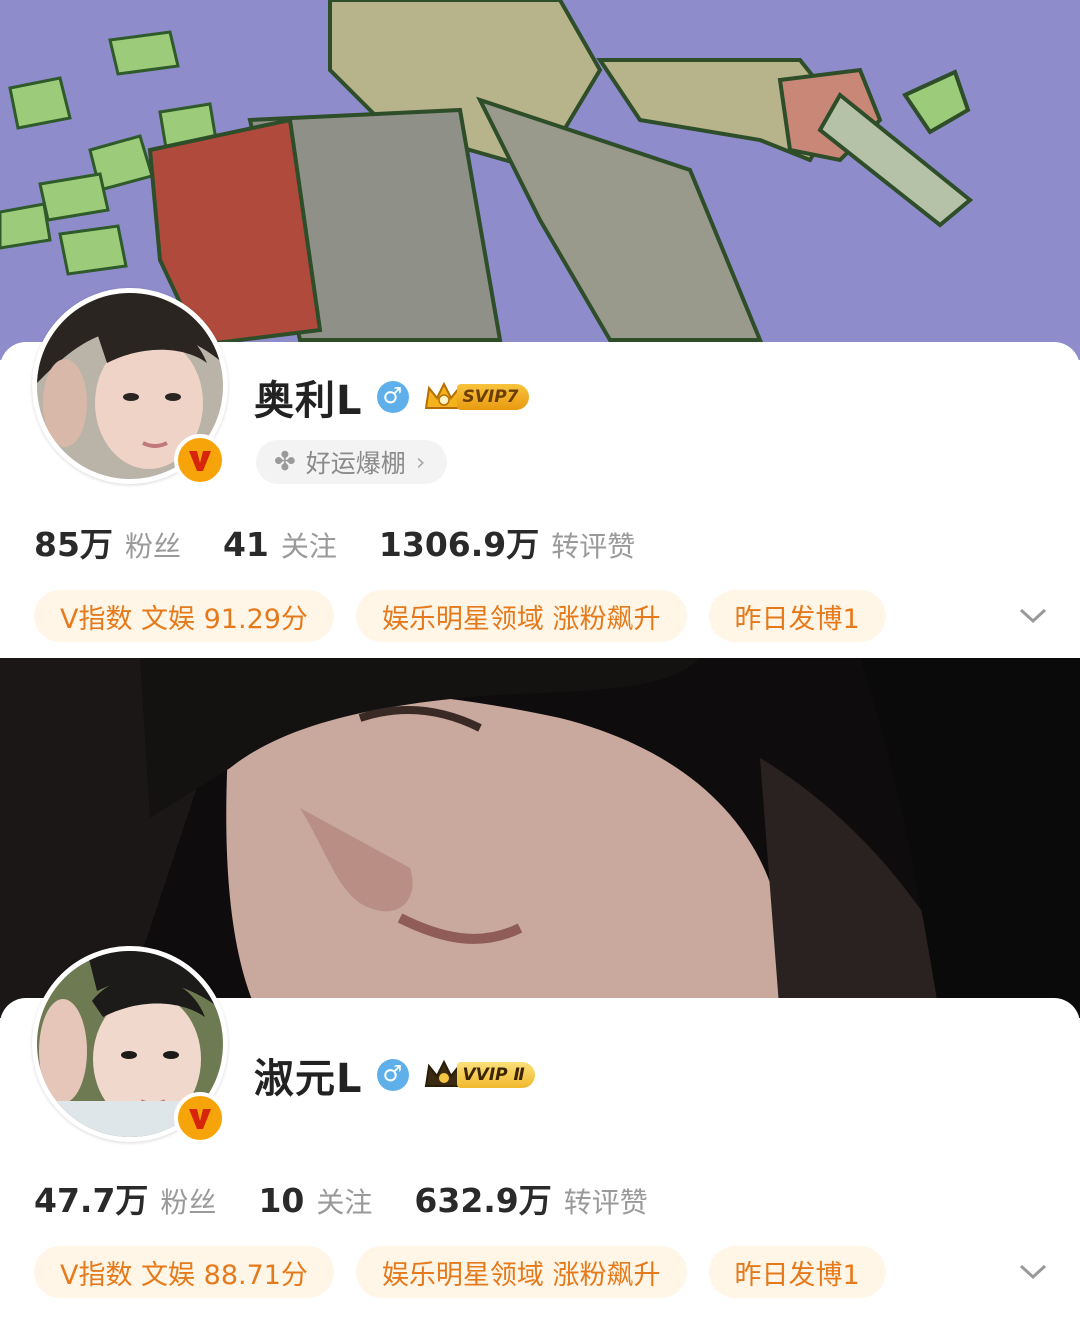  What do you see at coordinates (459, 544) in the screenshot?
I see `stat-value: 1306.9万` at bounding box center [459, 544].